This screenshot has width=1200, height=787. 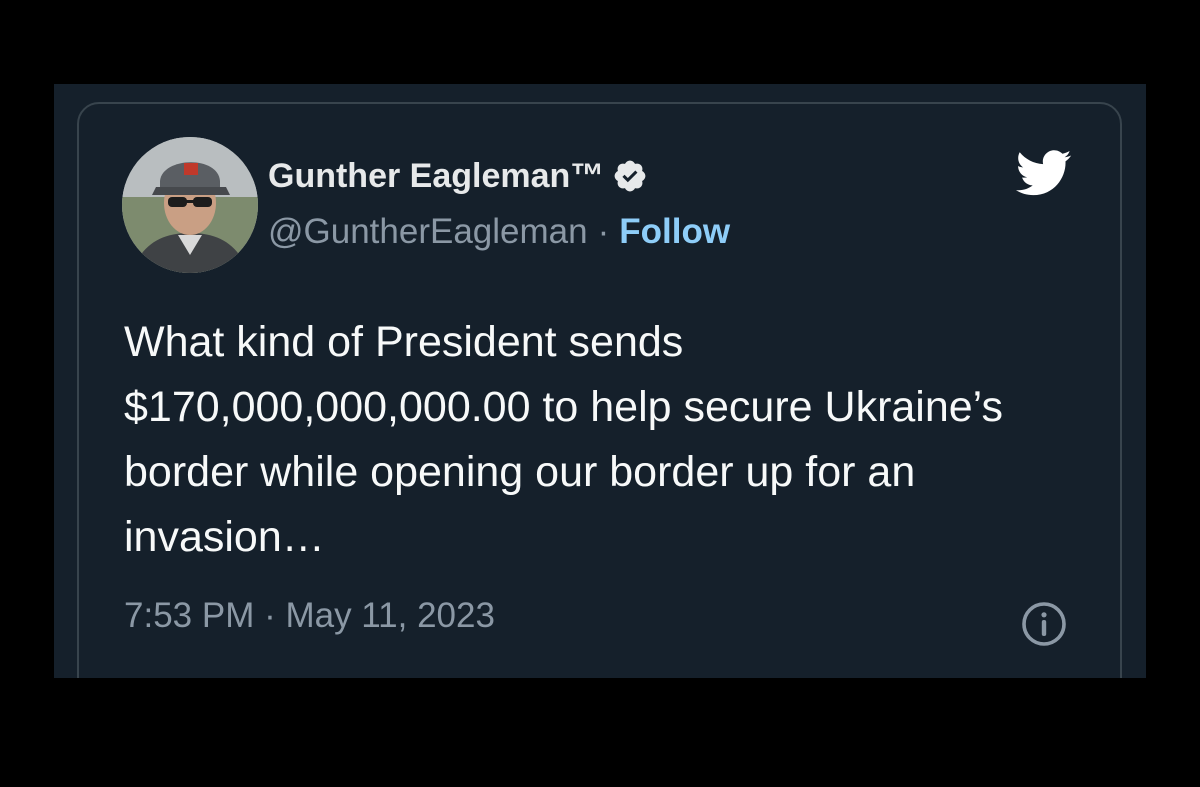 I want to click on author-name-row: Gunther Eagleman™, so click(x=458, y=176).